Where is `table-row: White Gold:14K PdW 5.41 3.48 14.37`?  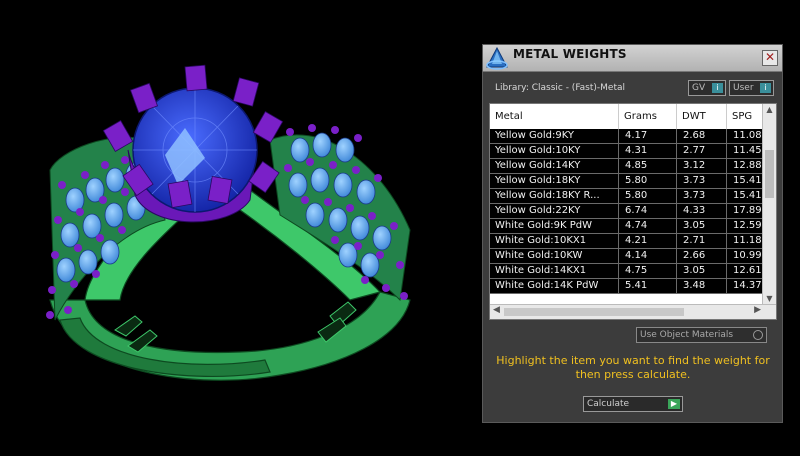 table-row: White Gold:14K PdW 5.41 3.48 14.37 is located at coordinates (627, 286).